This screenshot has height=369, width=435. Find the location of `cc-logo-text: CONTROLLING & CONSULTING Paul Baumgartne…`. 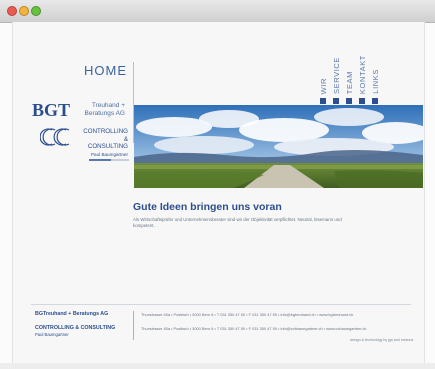

cc-logo-text: CONTROLLING & CONSULTING Paul Baumgartne… is located at coordinates (103, 143).